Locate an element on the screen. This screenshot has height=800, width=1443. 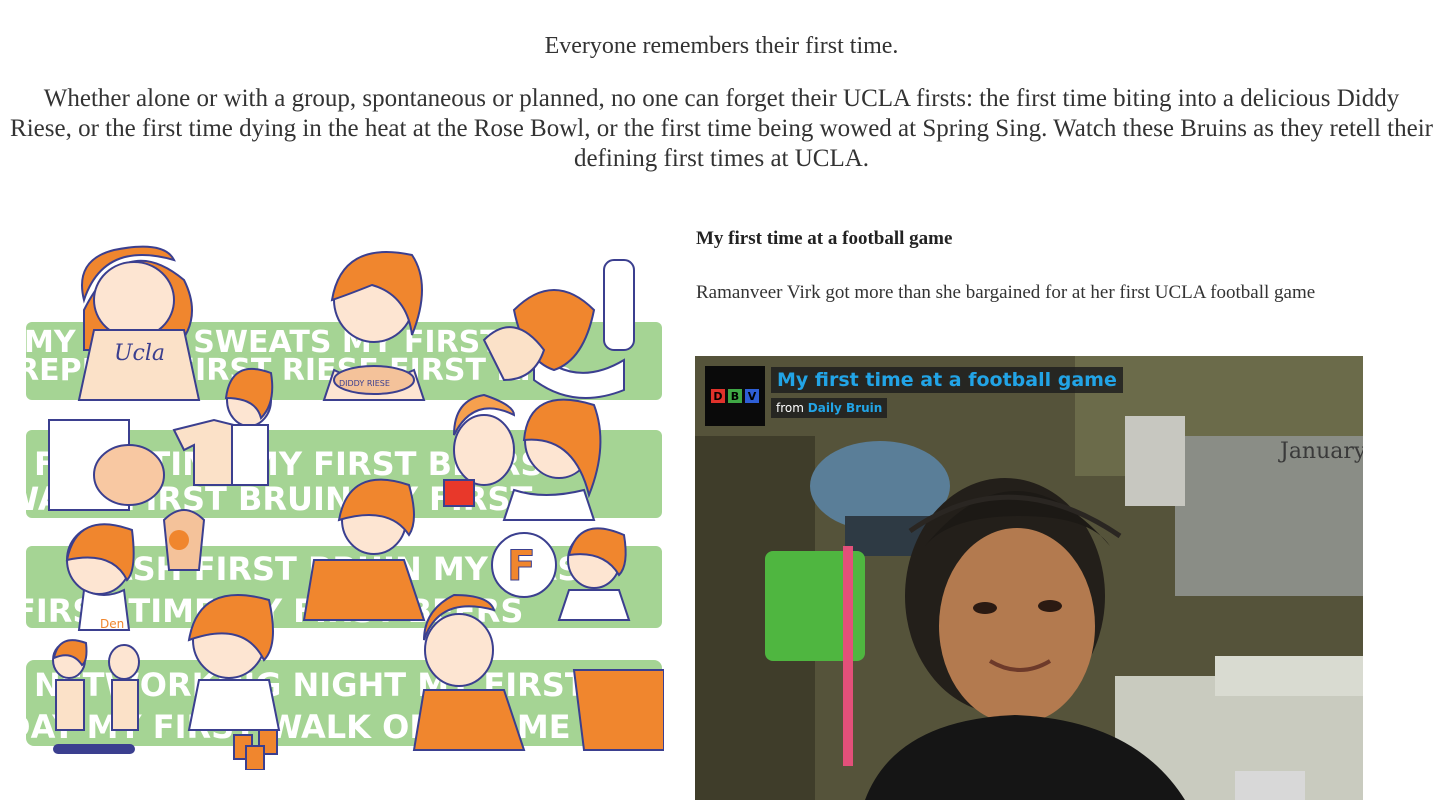
channel-logo: D B V is located at coordinates (735, 396).